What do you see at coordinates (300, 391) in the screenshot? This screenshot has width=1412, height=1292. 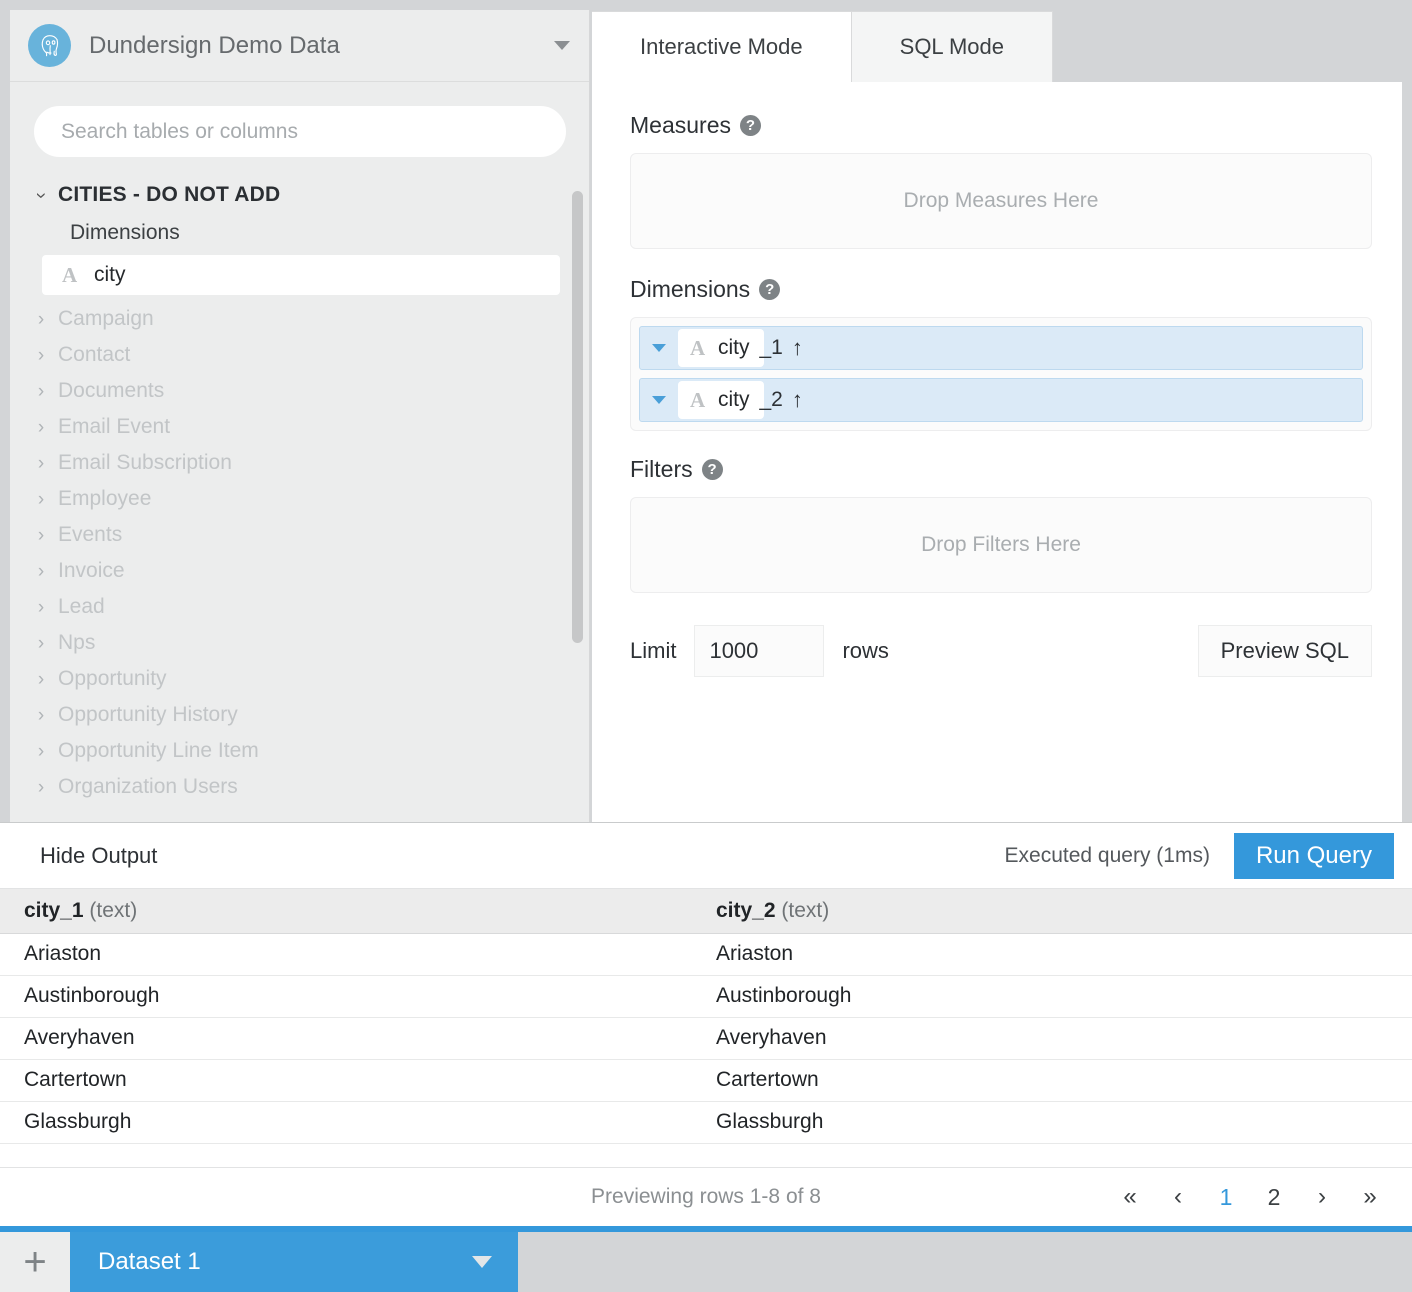 I see `tree-table-documents: › Documents` at bounding box center [300, 391].